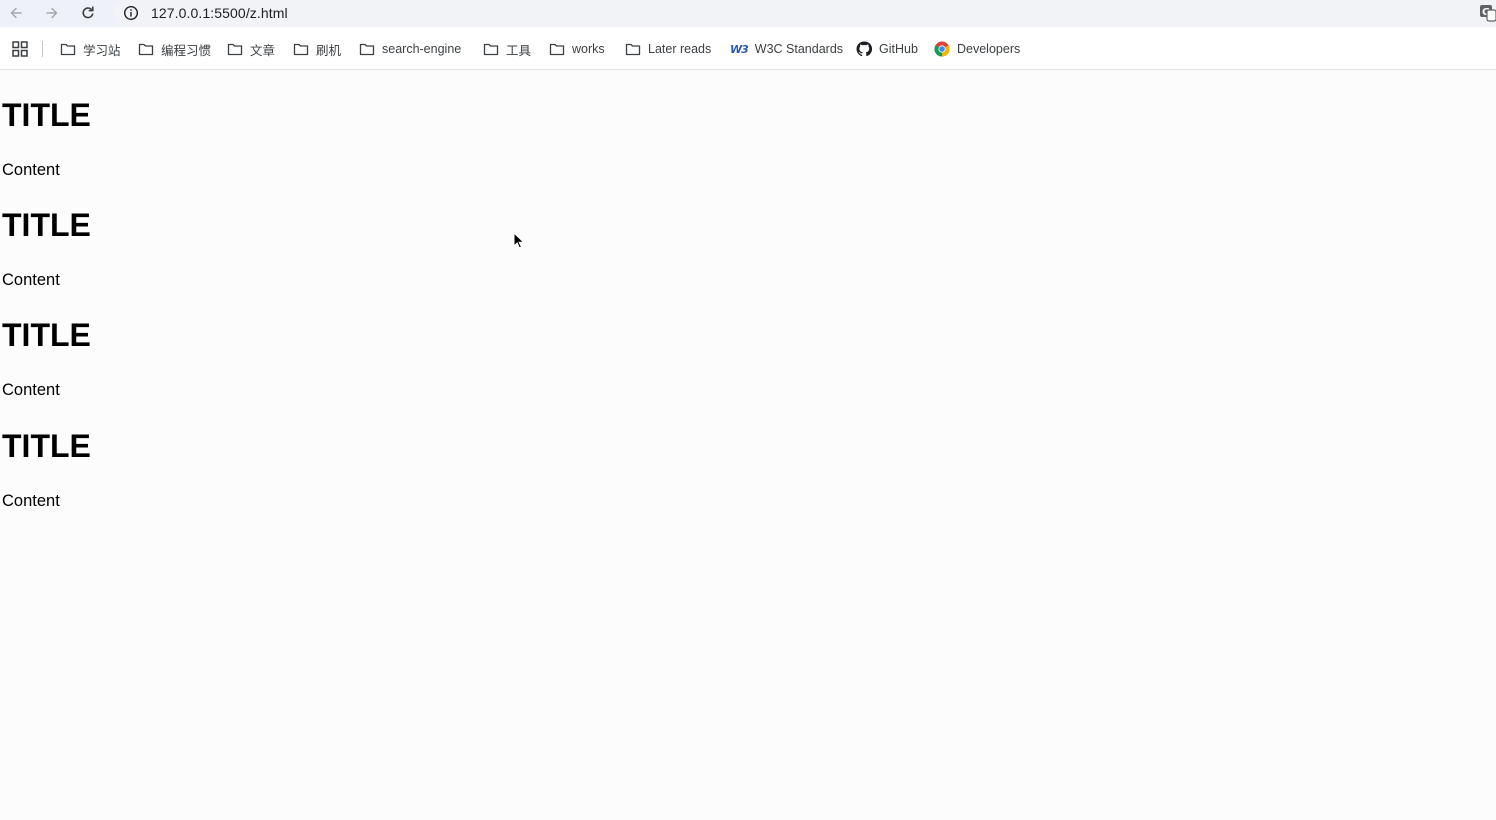 The image size is (1496, 820). I want to click on bookmark-folder-biancheng: 编程习惯, so click(174, 49).